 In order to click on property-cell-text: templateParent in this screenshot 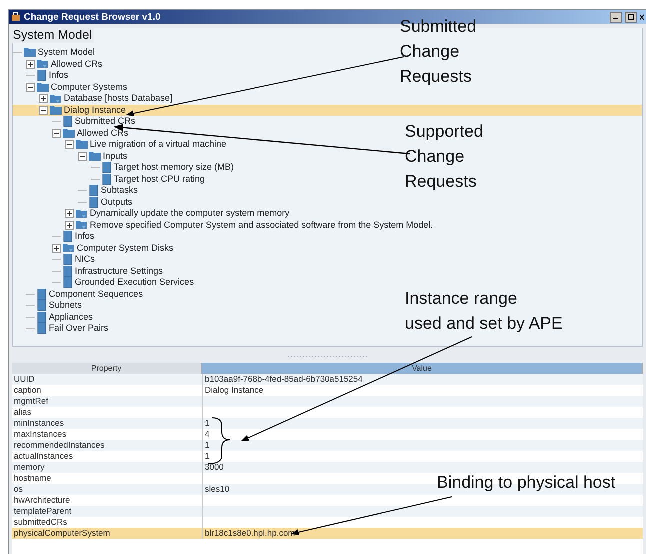, I will do `click(43, 511)`.